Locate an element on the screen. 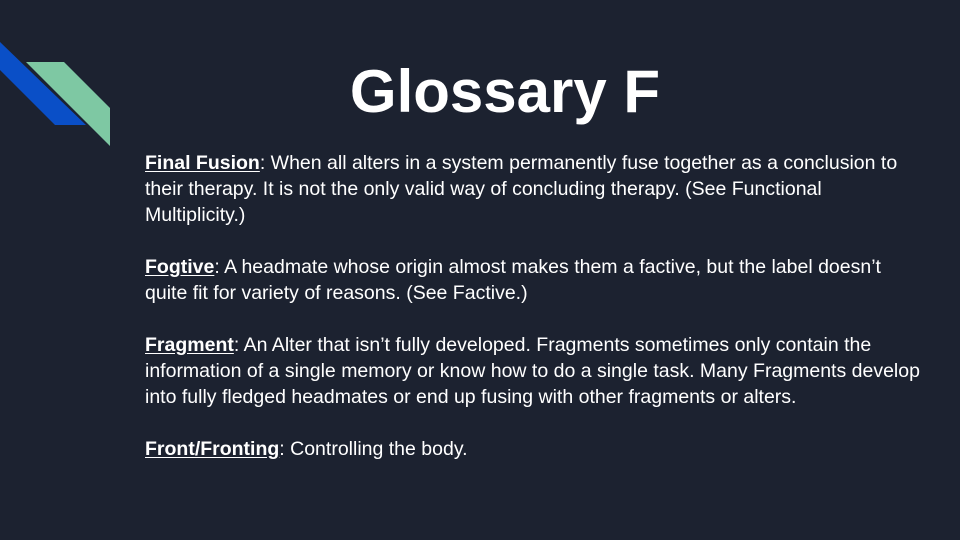 The width and height of the screenshot is (960, 540). slide-title: Glossary F is located at coordinates (505, 91).